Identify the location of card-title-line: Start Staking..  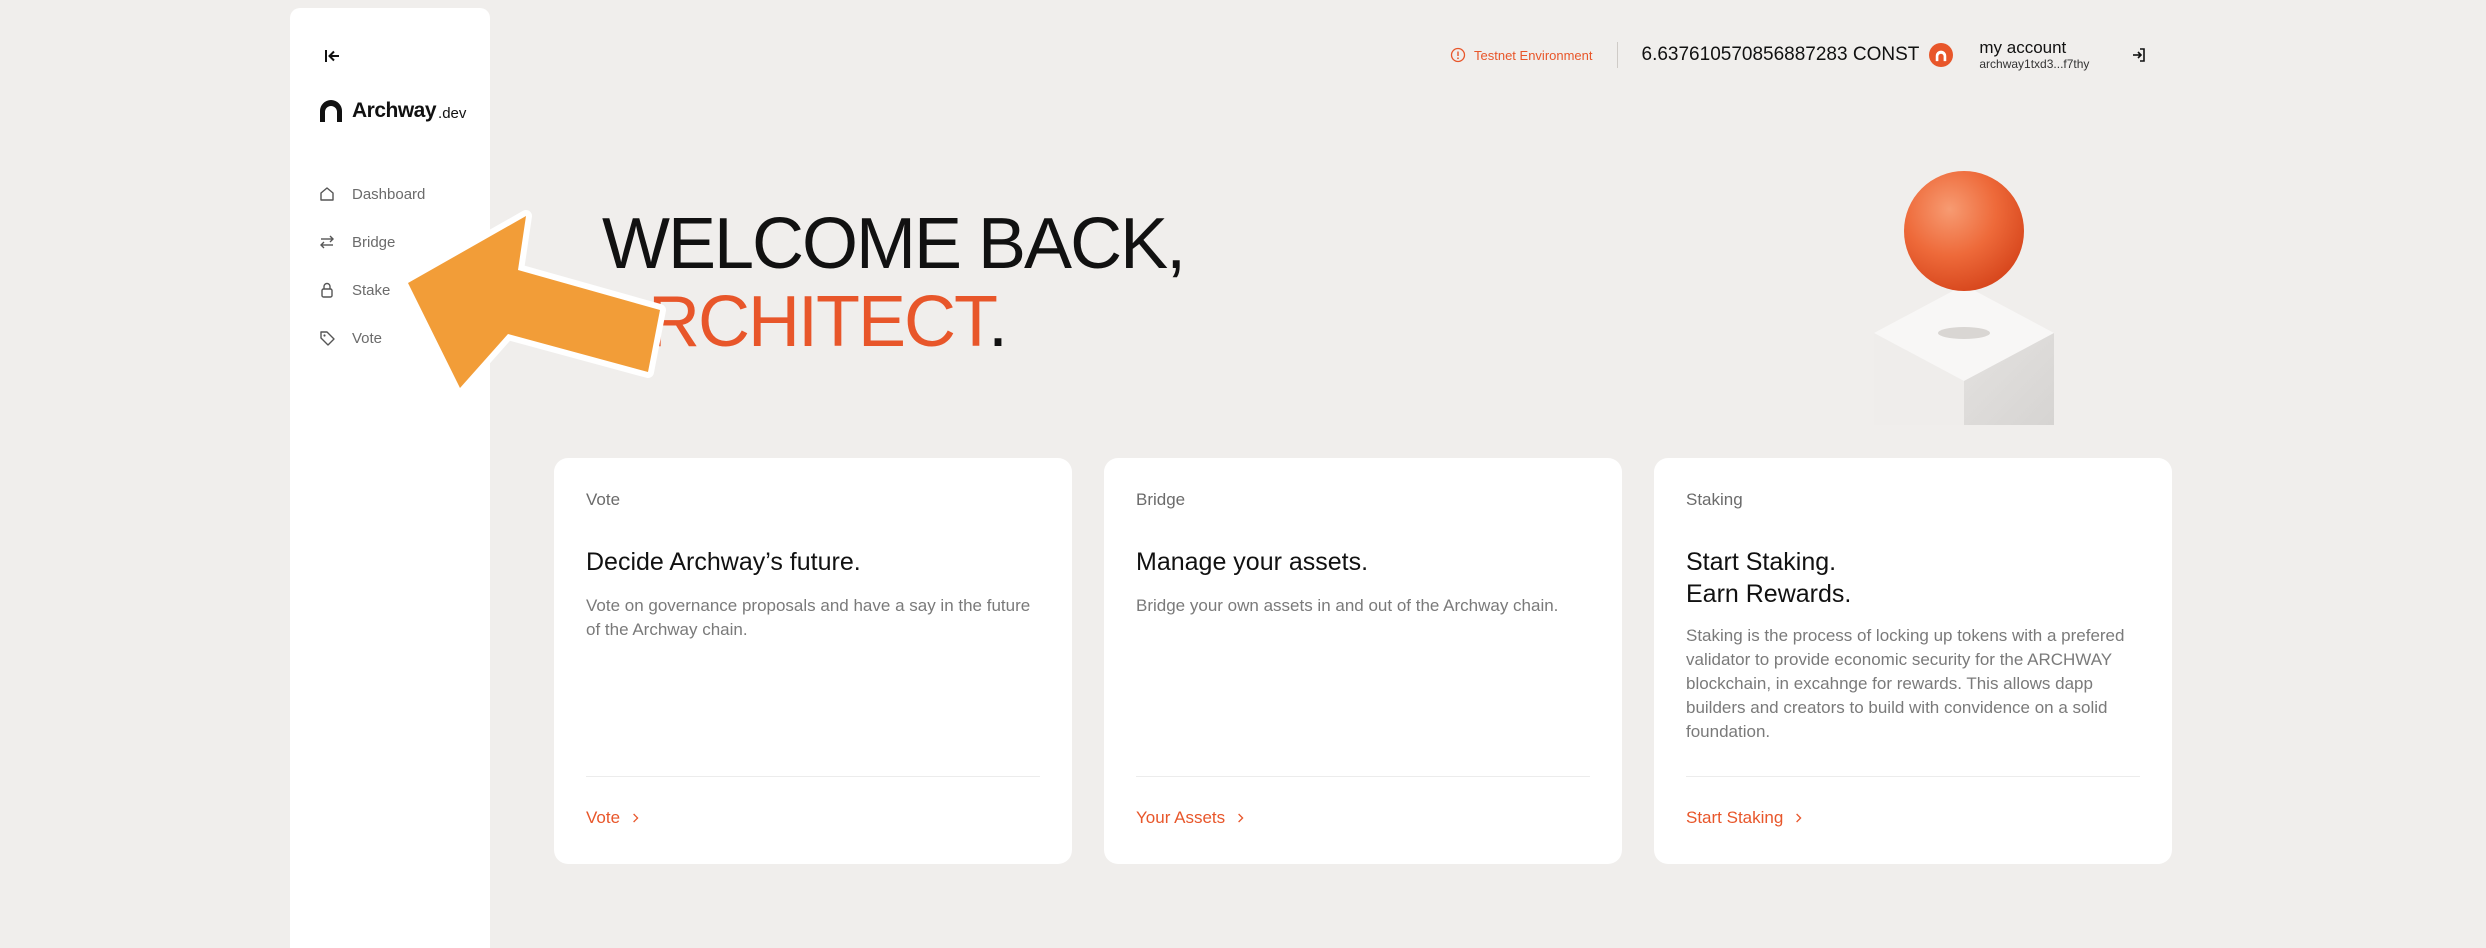
(1761, 562).